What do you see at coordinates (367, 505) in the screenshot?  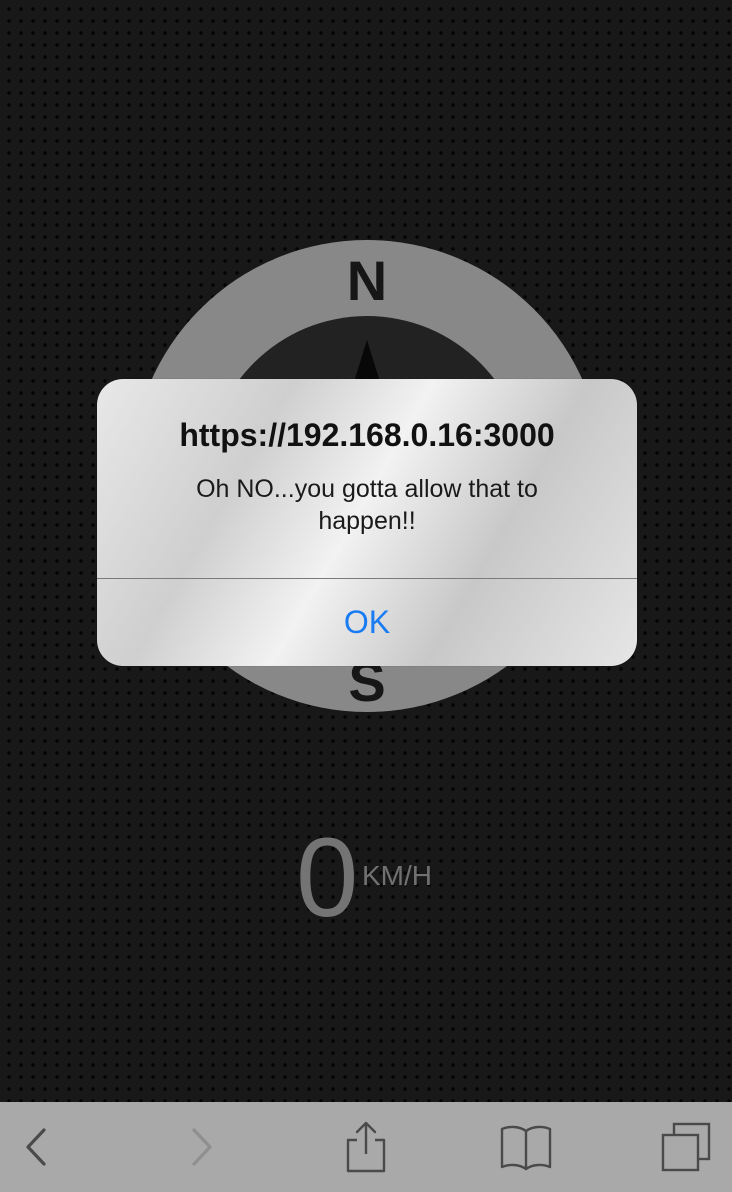 I see `alert-message: Oh NO...you gotta allow that to happen!!` at bounding box center [367, 505].